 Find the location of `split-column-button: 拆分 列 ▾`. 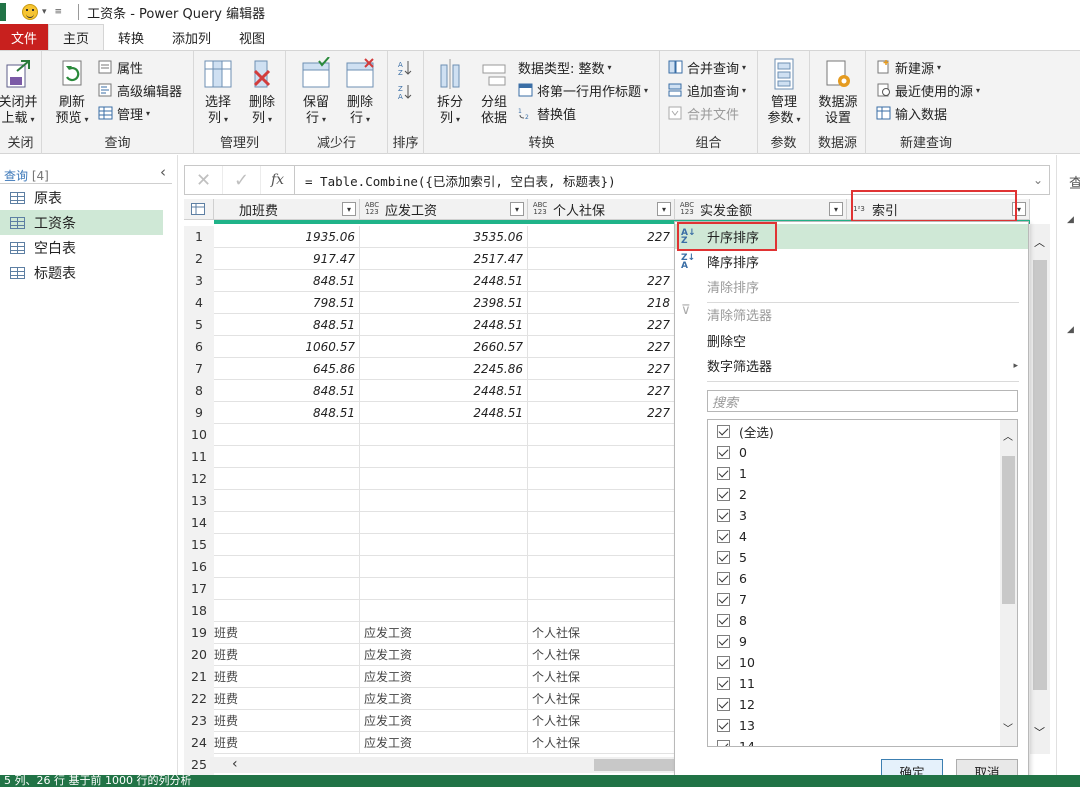

split-column-button: 拆分 列 ▾ is located at coordinates (450, 92).